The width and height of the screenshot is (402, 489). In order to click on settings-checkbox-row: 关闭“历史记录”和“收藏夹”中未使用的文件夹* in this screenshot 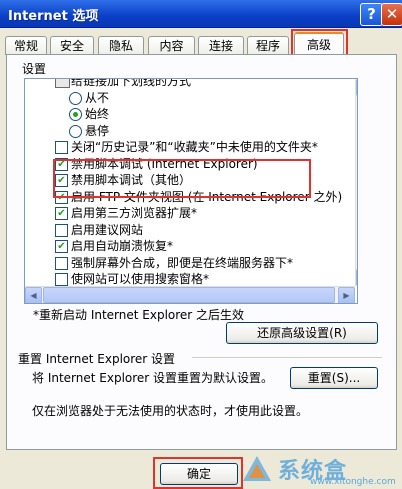, I will do `click(190, 147)`.